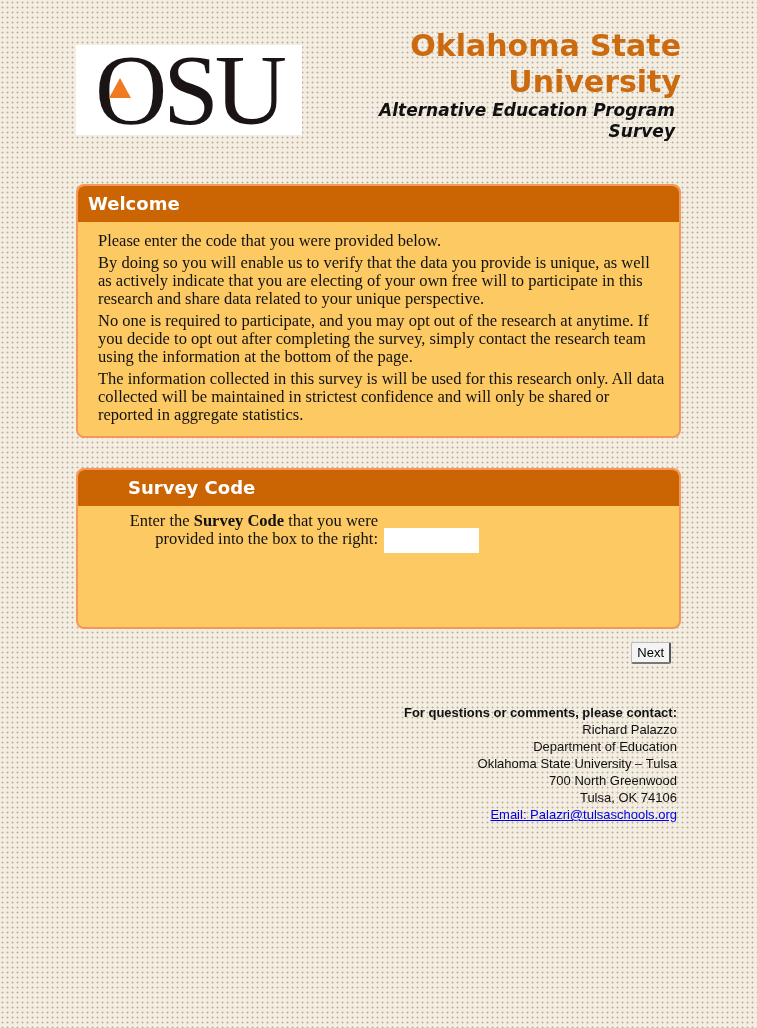  Describe the element at coordinates (577, 763) in the screenshot. I see `contact-line: Oklahoma State University – Tulsa` at that location.